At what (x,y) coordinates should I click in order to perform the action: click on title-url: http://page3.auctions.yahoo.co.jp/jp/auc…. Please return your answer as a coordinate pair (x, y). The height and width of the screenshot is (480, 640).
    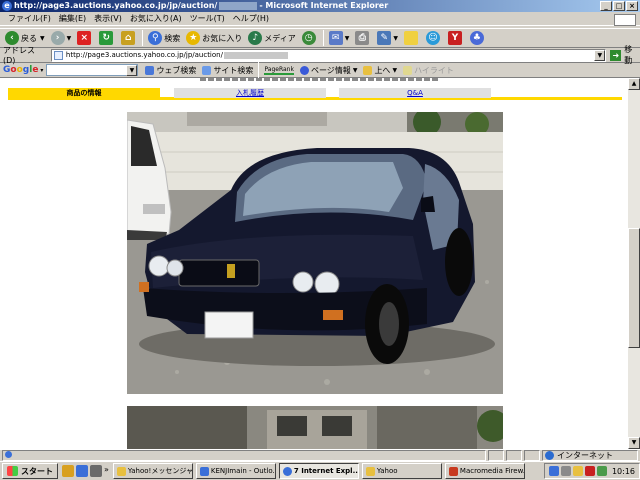
    Looking at the image, I should click on (116, 5).